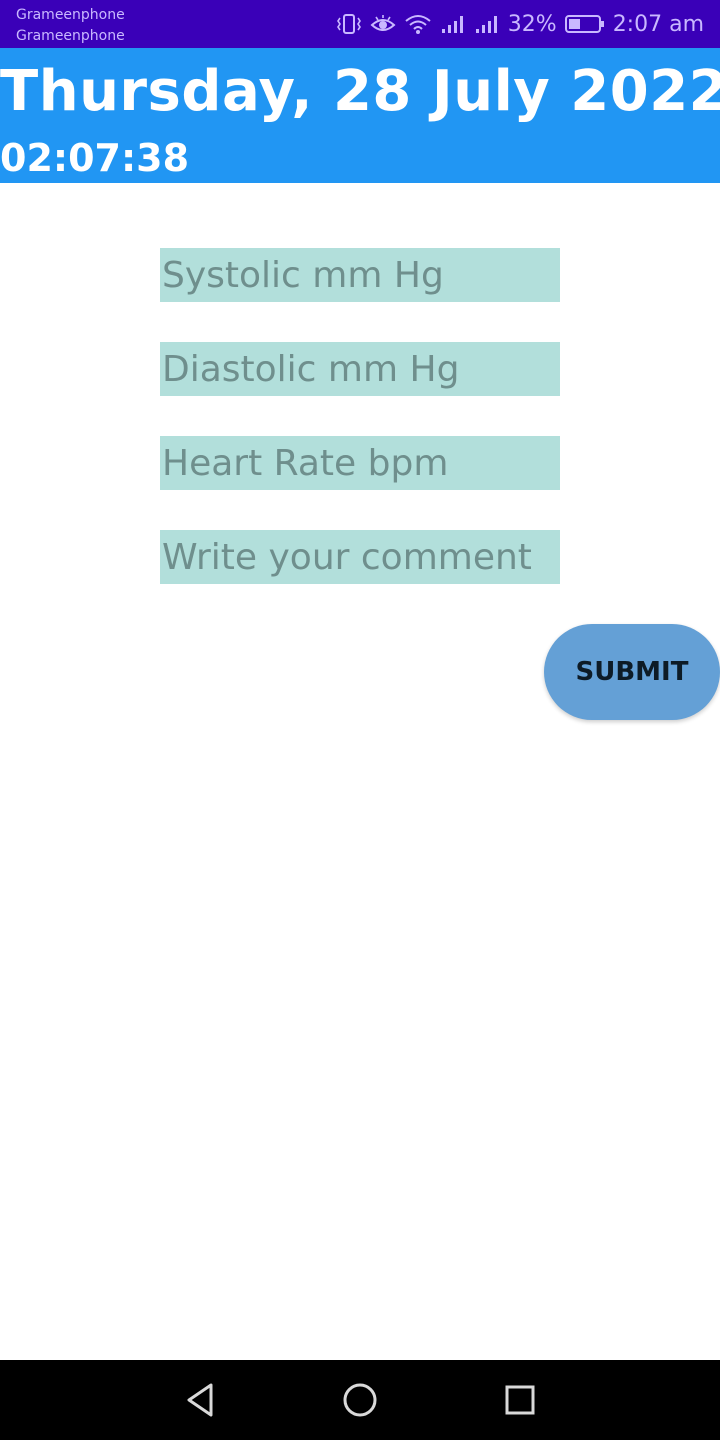  I want to click on wifi-icon, so click(418, 24).